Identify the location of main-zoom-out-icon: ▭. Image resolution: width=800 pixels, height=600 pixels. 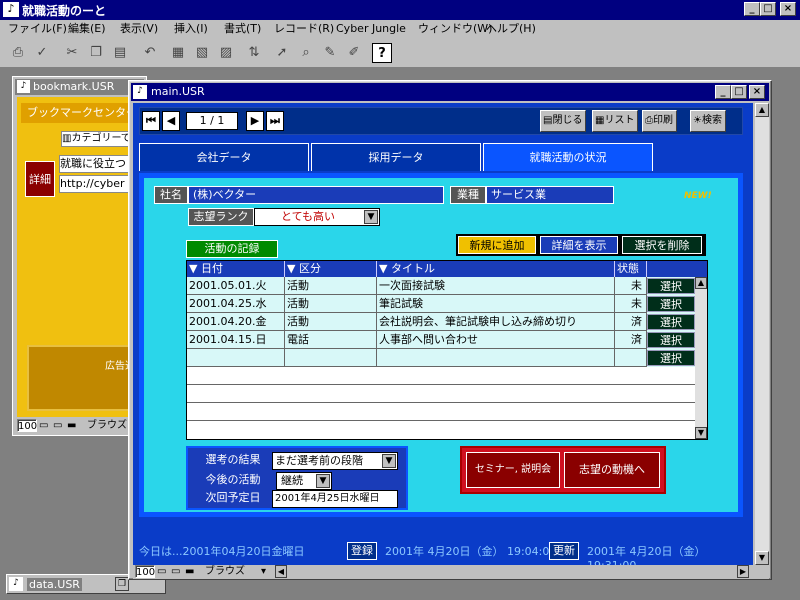
(161, 571).